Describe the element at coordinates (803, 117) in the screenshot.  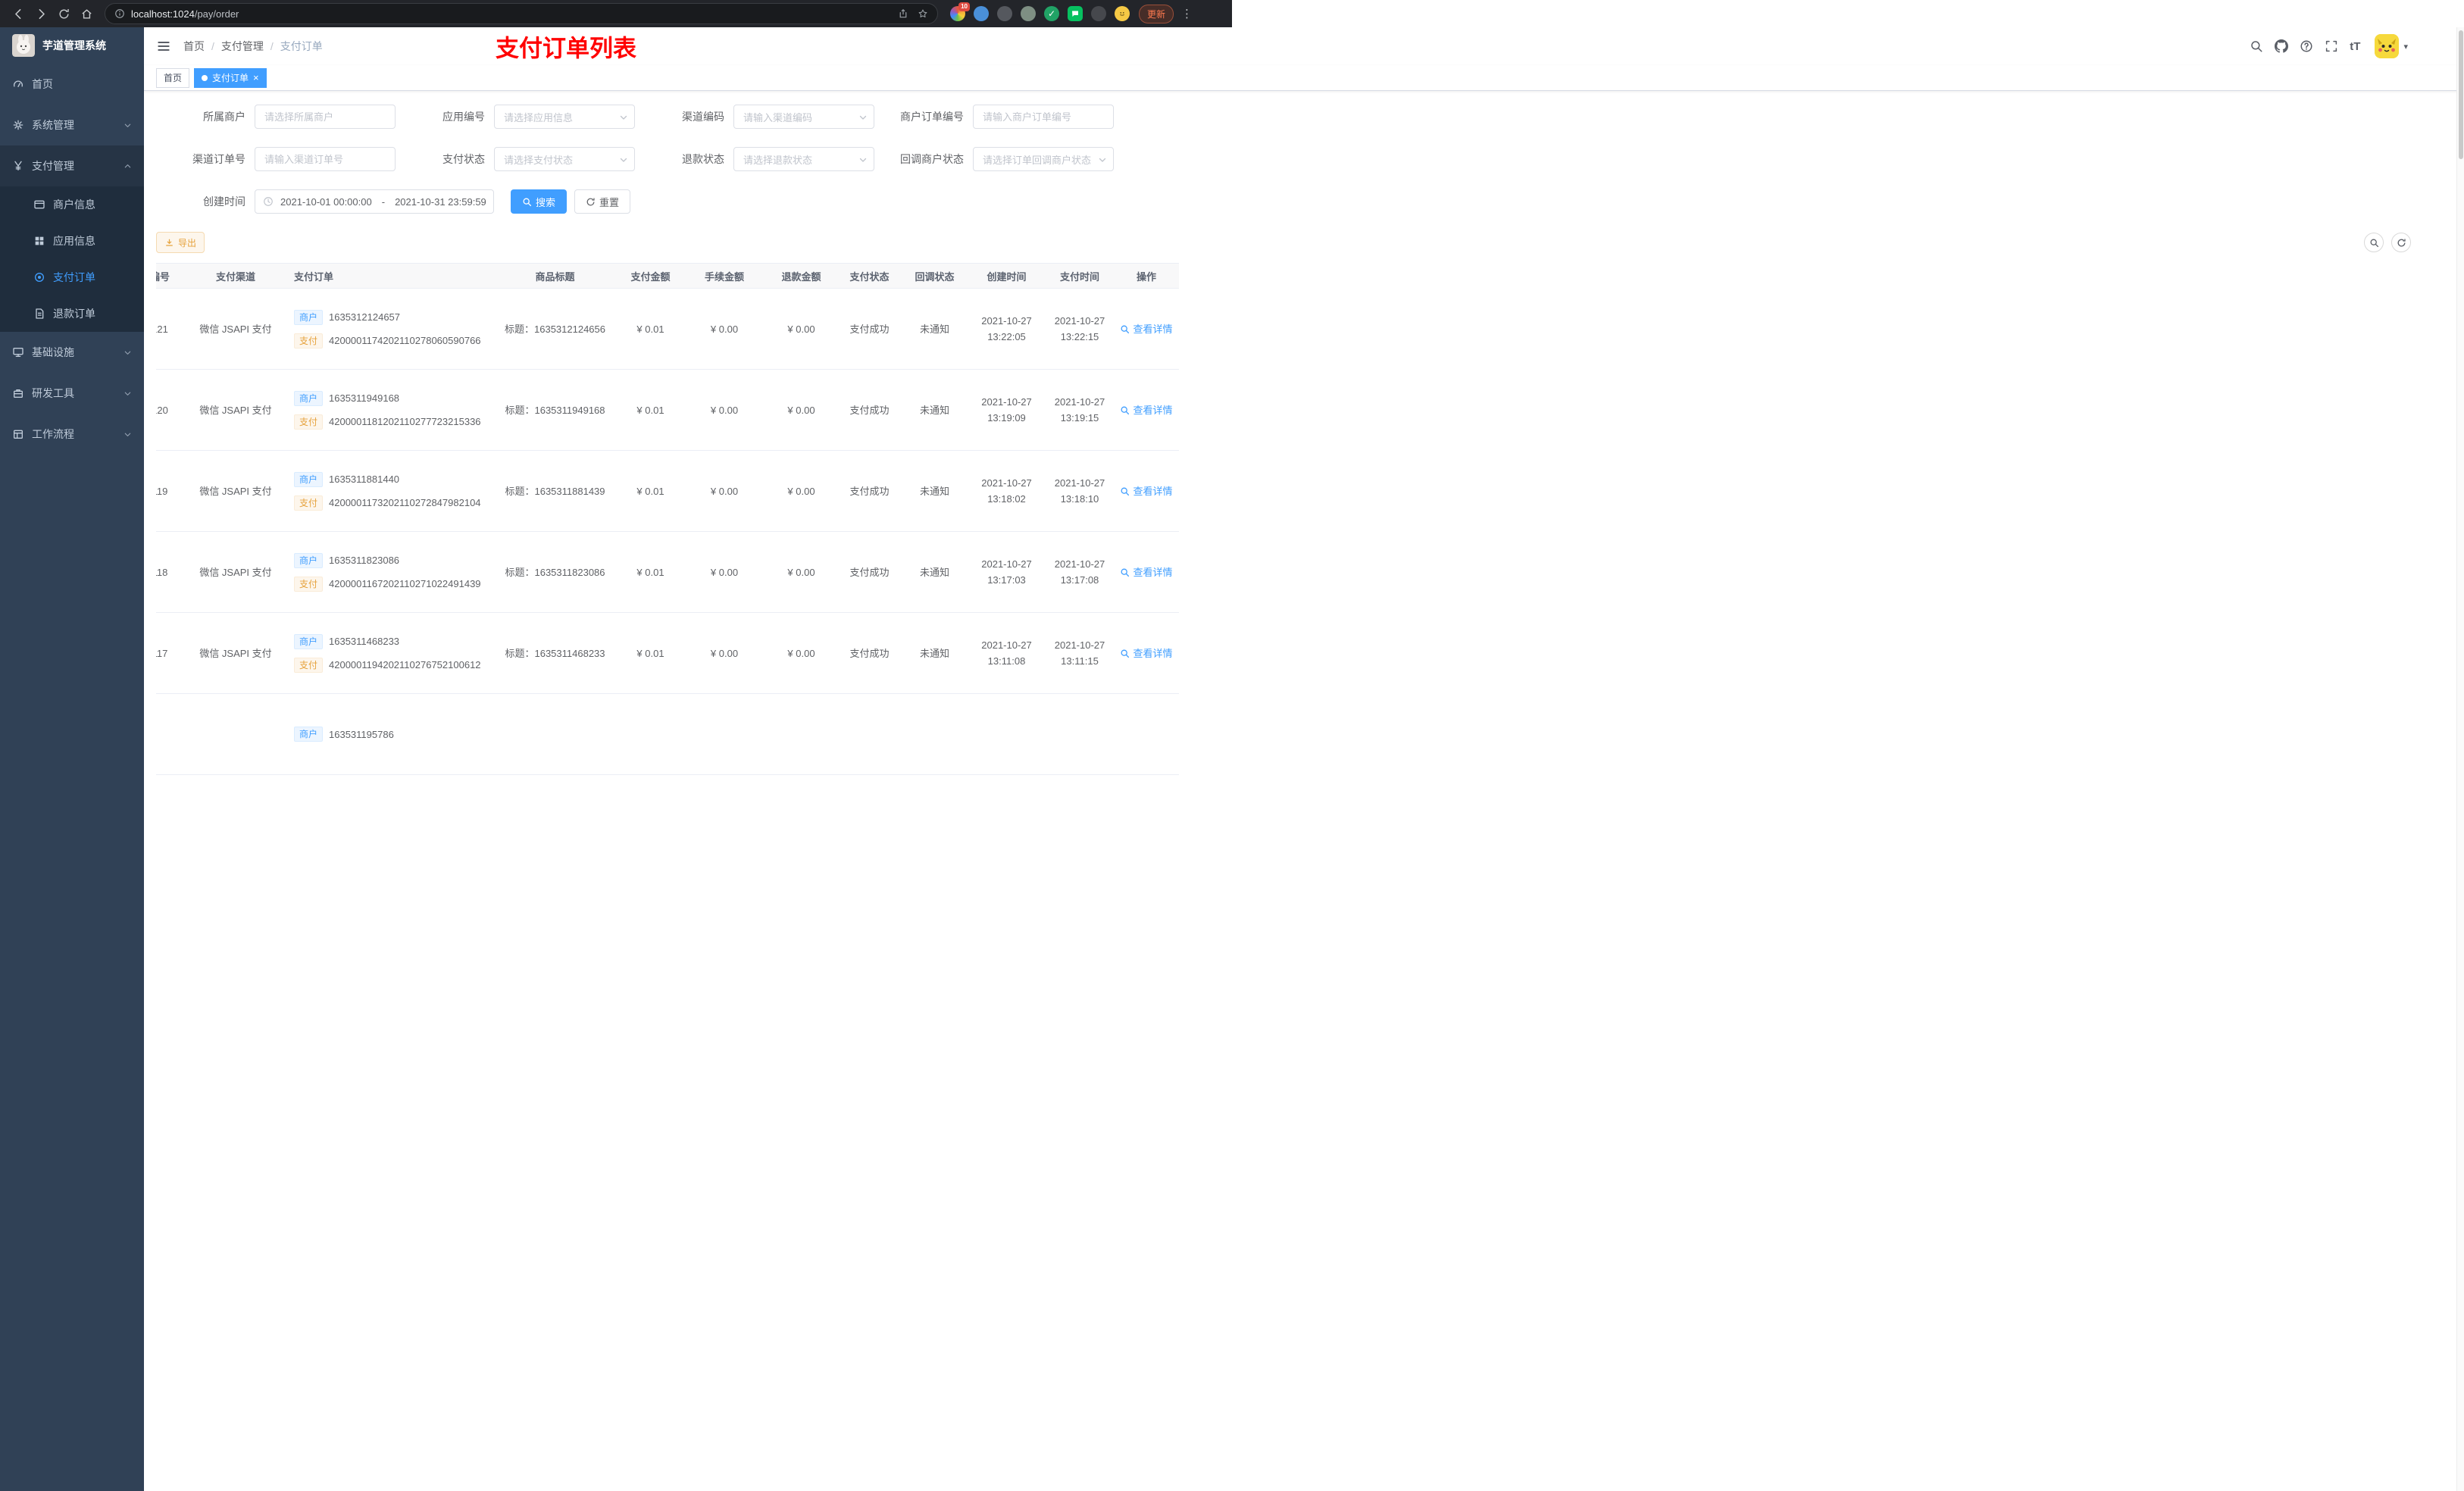
I see `channel-code-select: 请输入渠道编码` at that location.